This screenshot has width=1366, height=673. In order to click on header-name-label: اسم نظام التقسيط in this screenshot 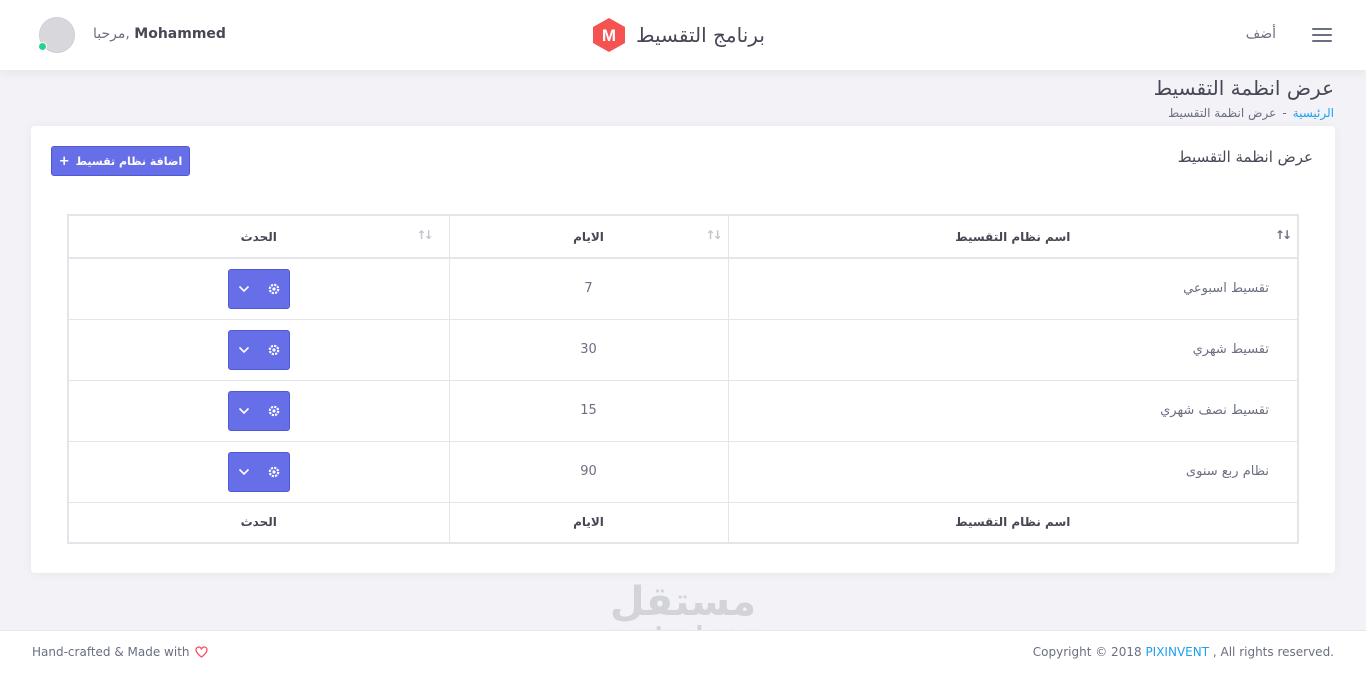, I will do `click(1013, 236)`.